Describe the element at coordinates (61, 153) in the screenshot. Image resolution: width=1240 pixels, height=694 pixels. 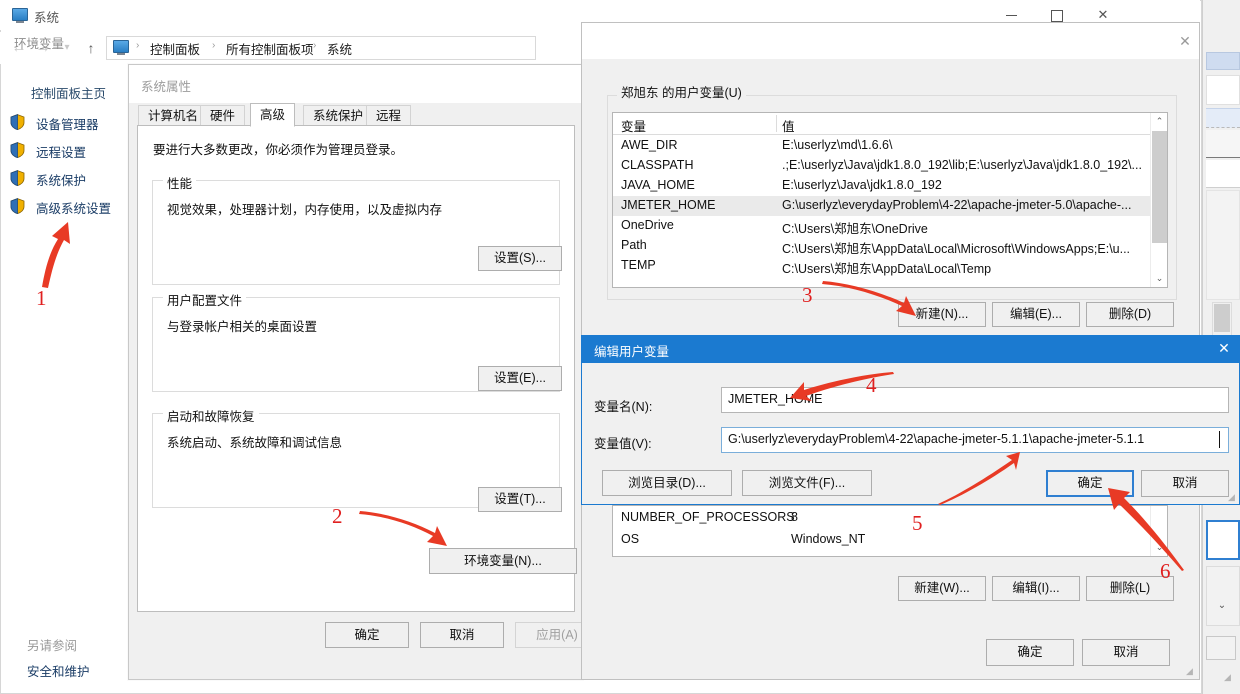
I see `sidebar-item-label: 远程设置` at that location.